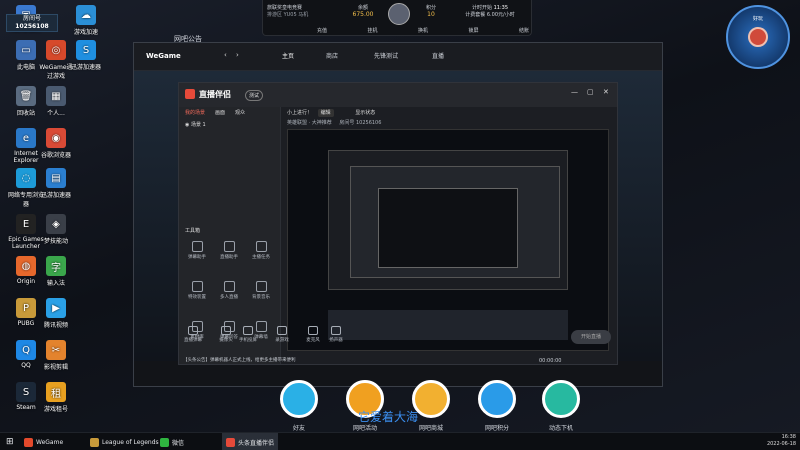 The width and height of the screenshot is (800, 450). Describe the element at coordinates (26, 308) in the screenshot. I see `pubg-icon: P` at that location.